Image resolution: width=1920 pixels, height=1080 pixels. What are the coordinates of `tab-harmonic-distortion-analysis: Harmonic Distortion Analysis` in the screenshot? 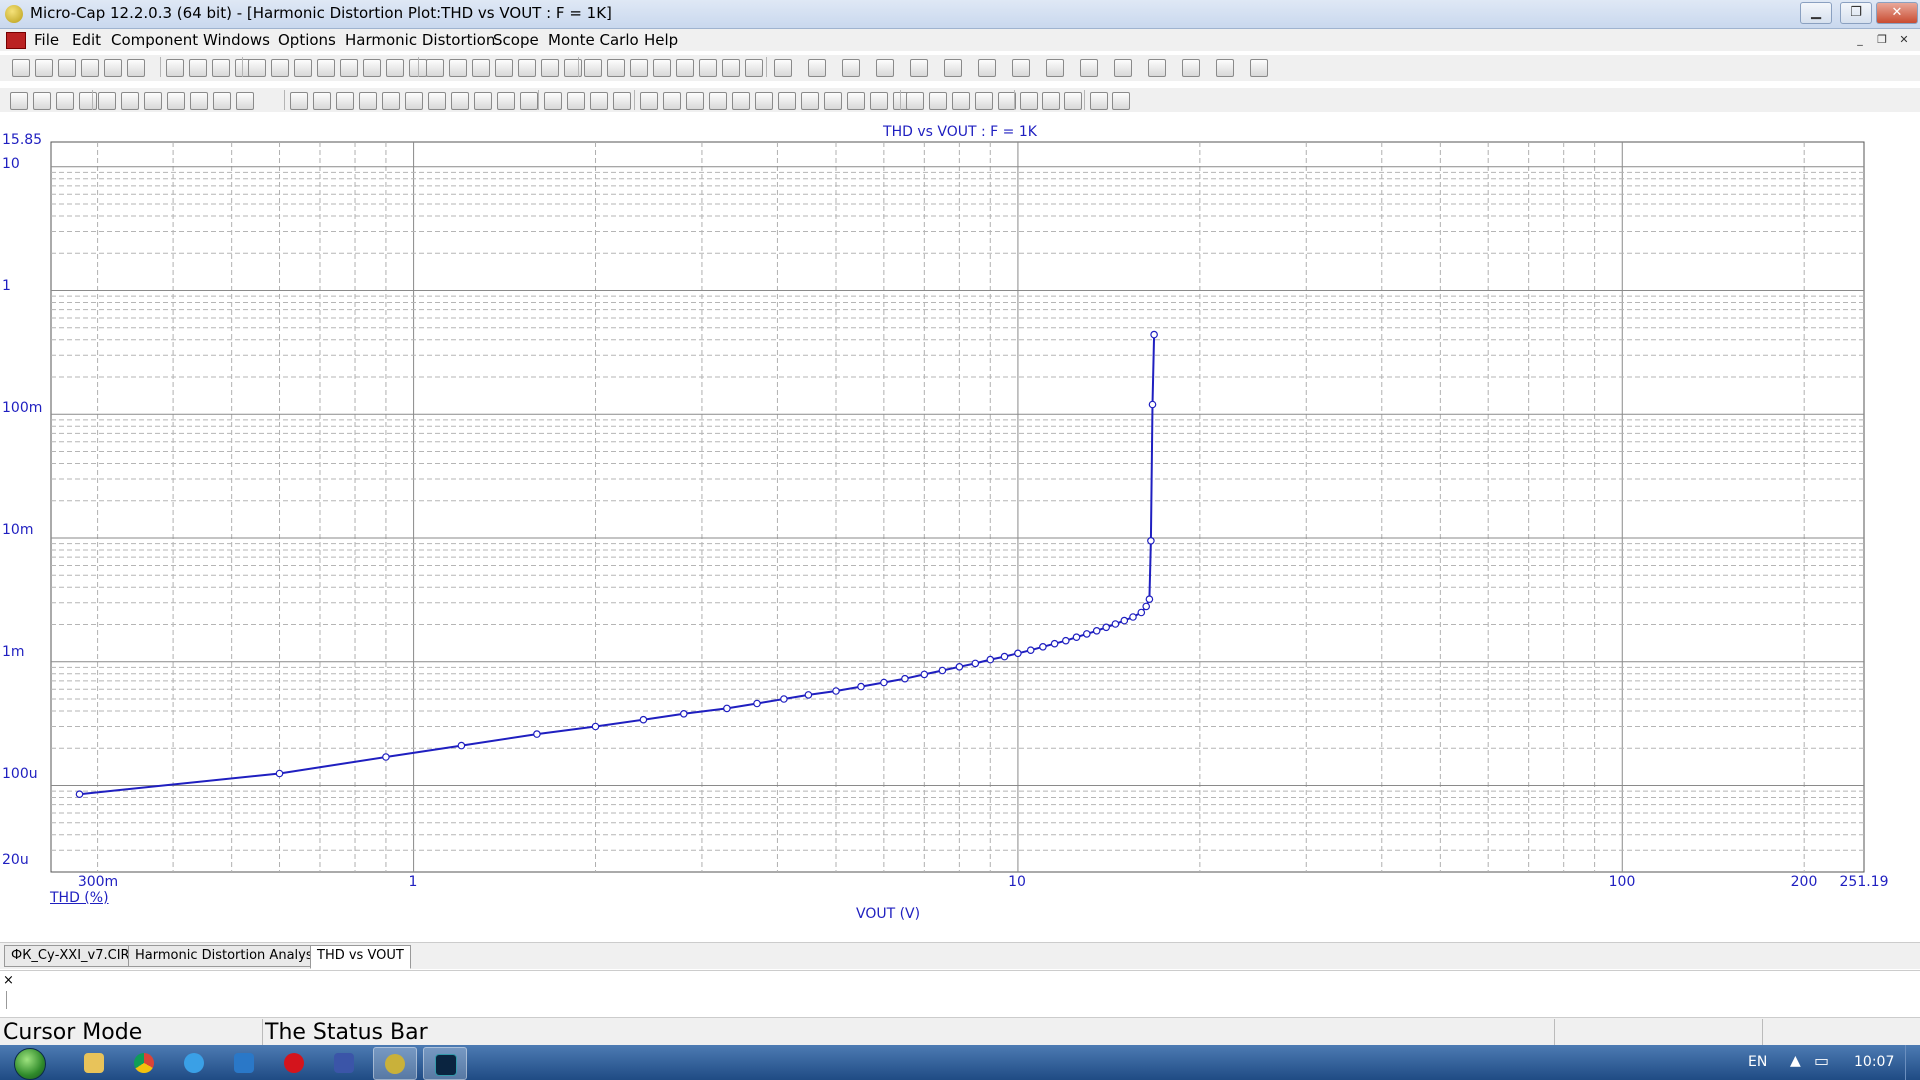 It's located at (229, 956).